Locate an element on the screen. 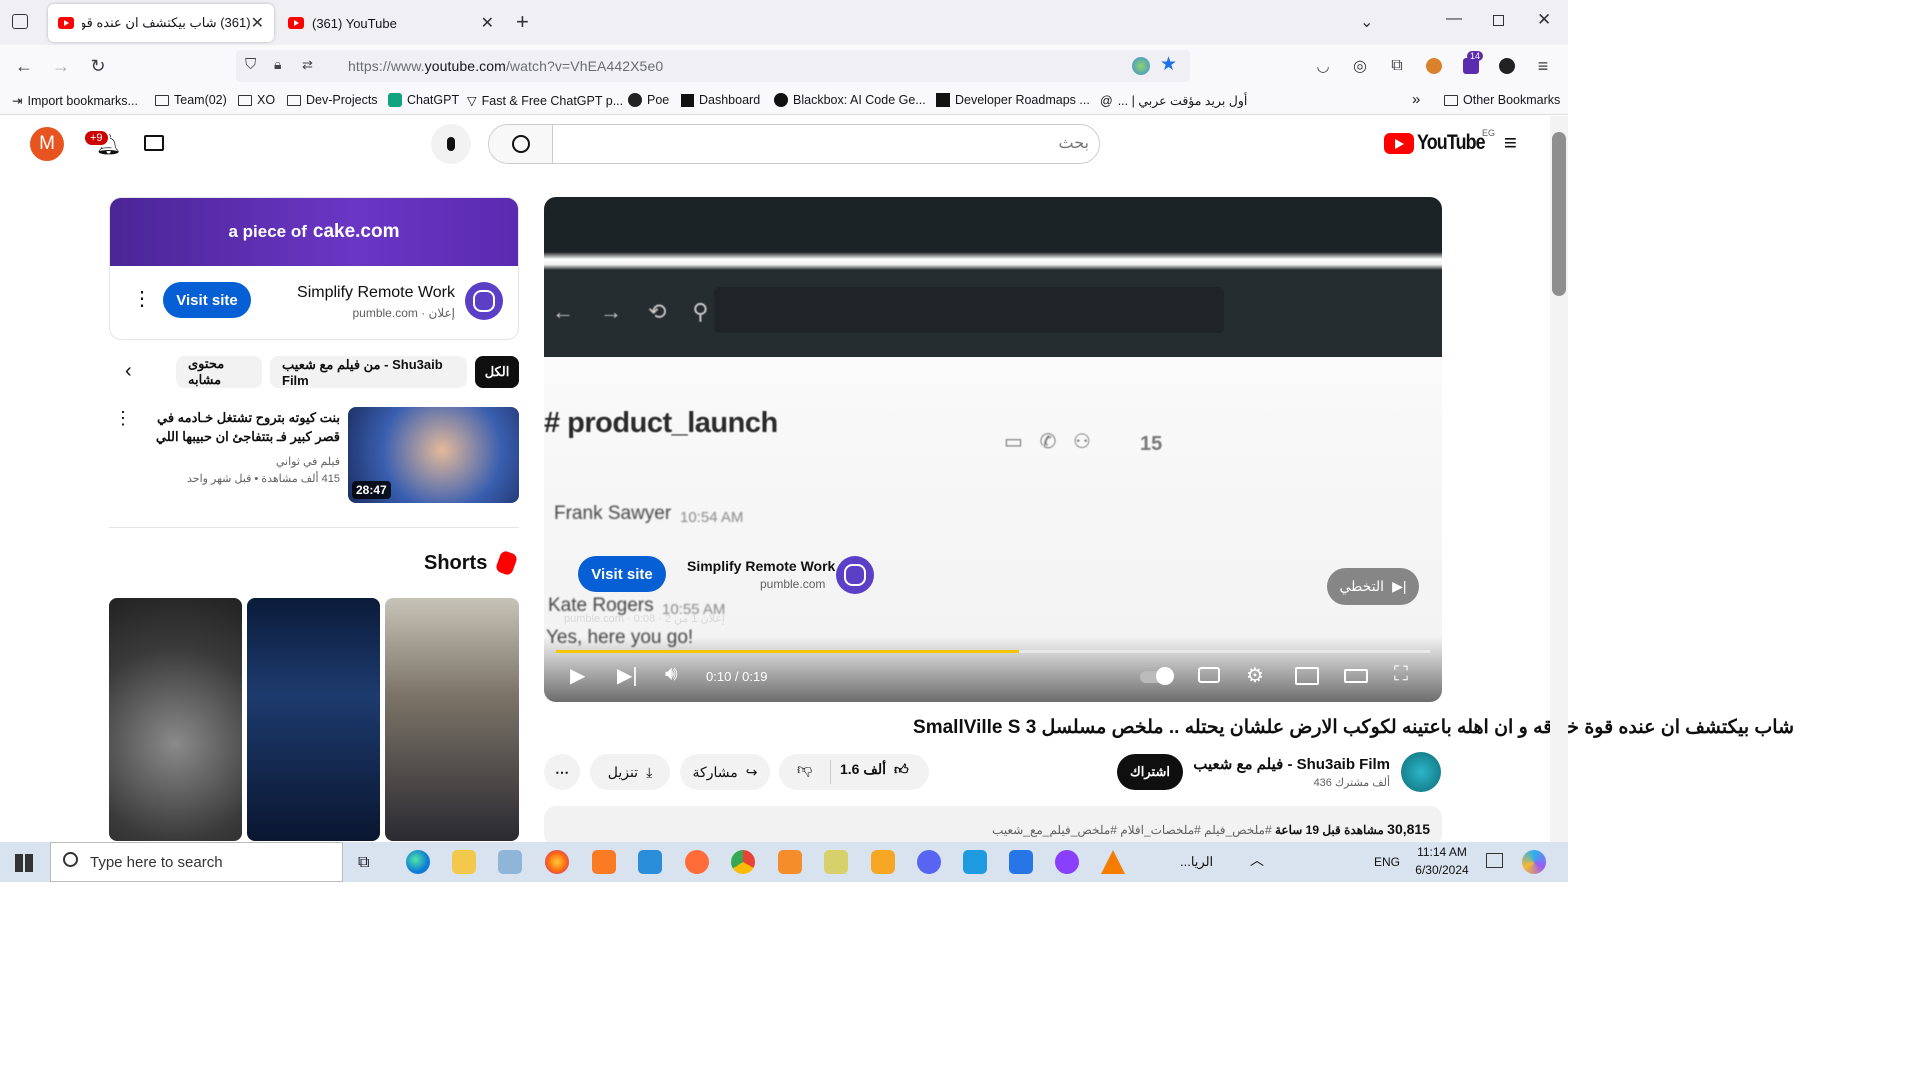 The width and height of the screenshot is (1920, 1080). bookmark-xo: XO is located at coordinates (256, 100).